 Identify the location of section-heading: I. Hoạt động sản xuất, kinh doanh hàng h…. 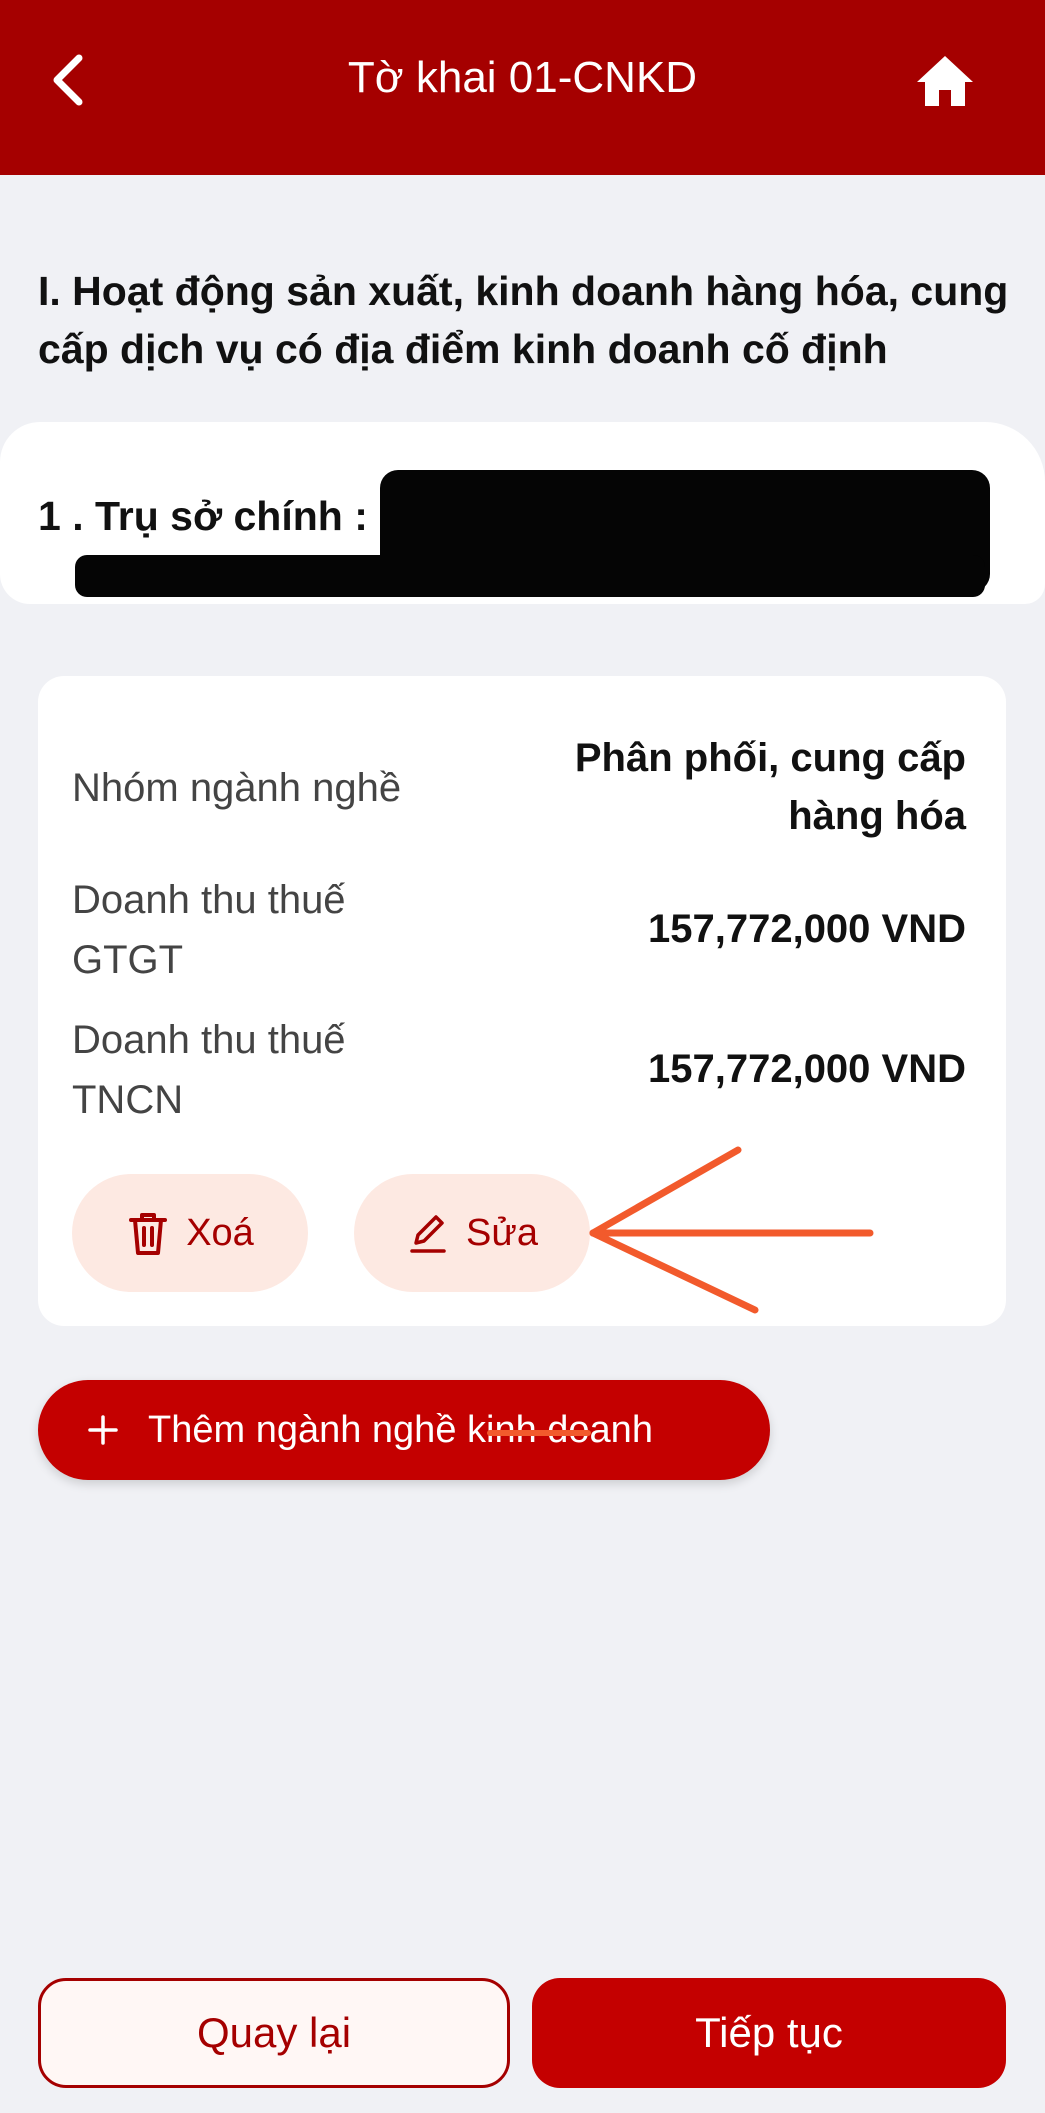
(523, 320).